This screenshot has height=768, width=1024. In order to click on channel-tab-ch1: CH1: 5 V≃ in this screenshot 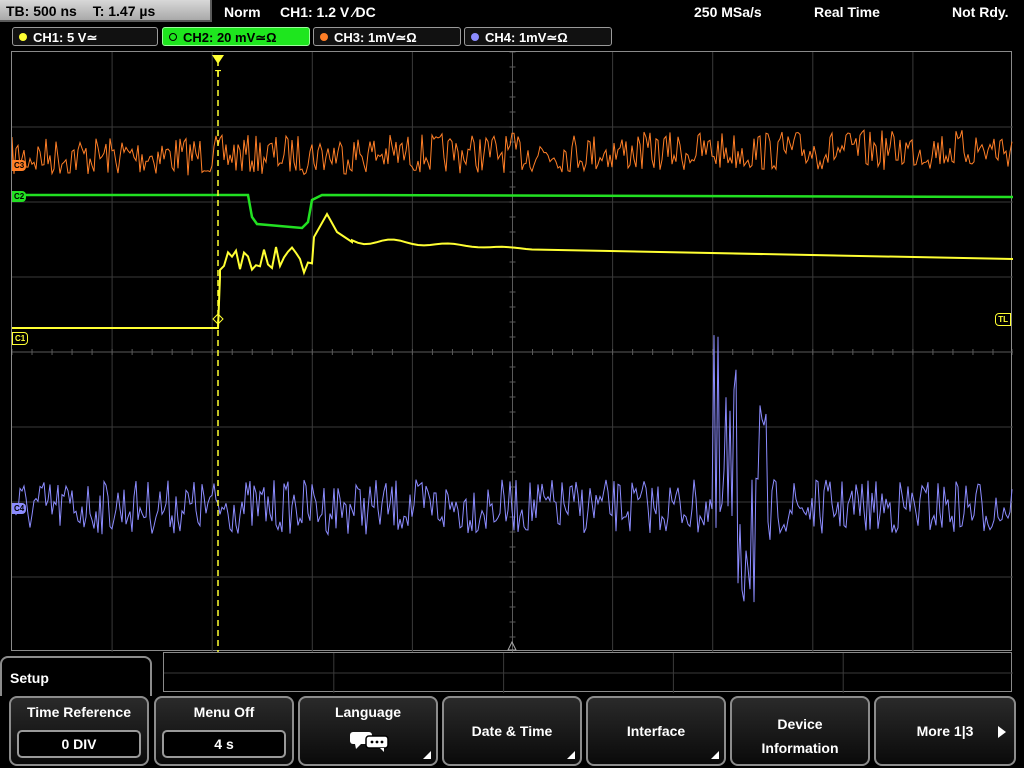, I will do `click(85, 36)`.